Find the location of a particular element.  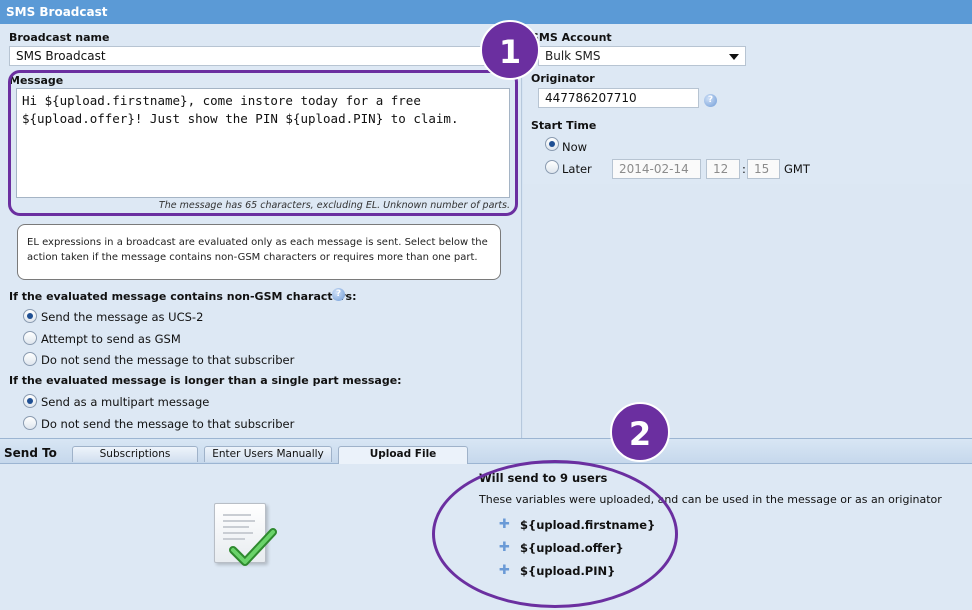

radio-multipart is located at coordinates (30, 401).